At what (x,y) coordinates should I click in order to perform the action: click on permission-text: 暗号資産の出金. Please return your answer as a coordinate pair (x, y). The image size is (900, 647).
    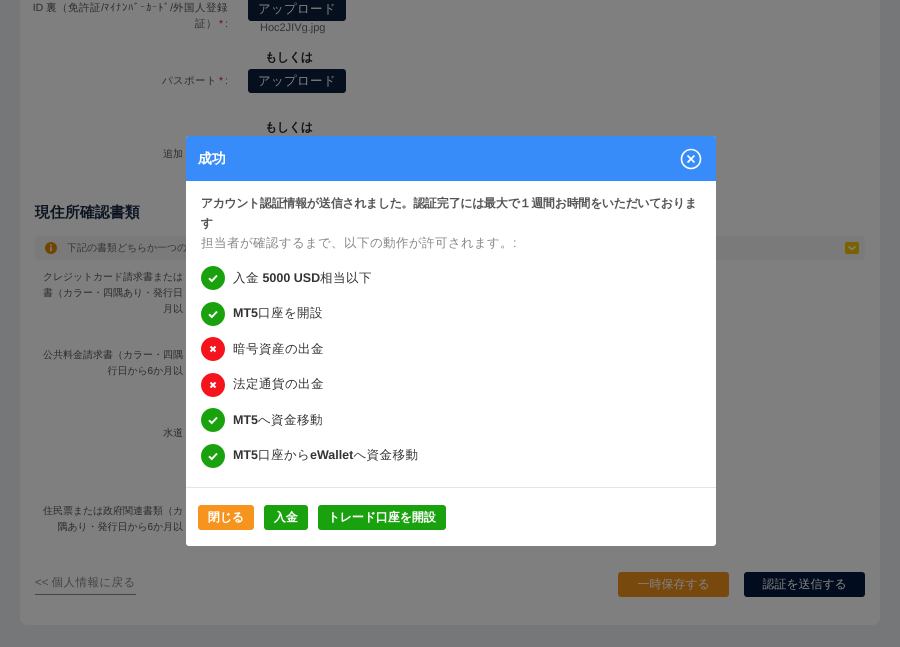
    Looking at the image, I should click on (278, 349).